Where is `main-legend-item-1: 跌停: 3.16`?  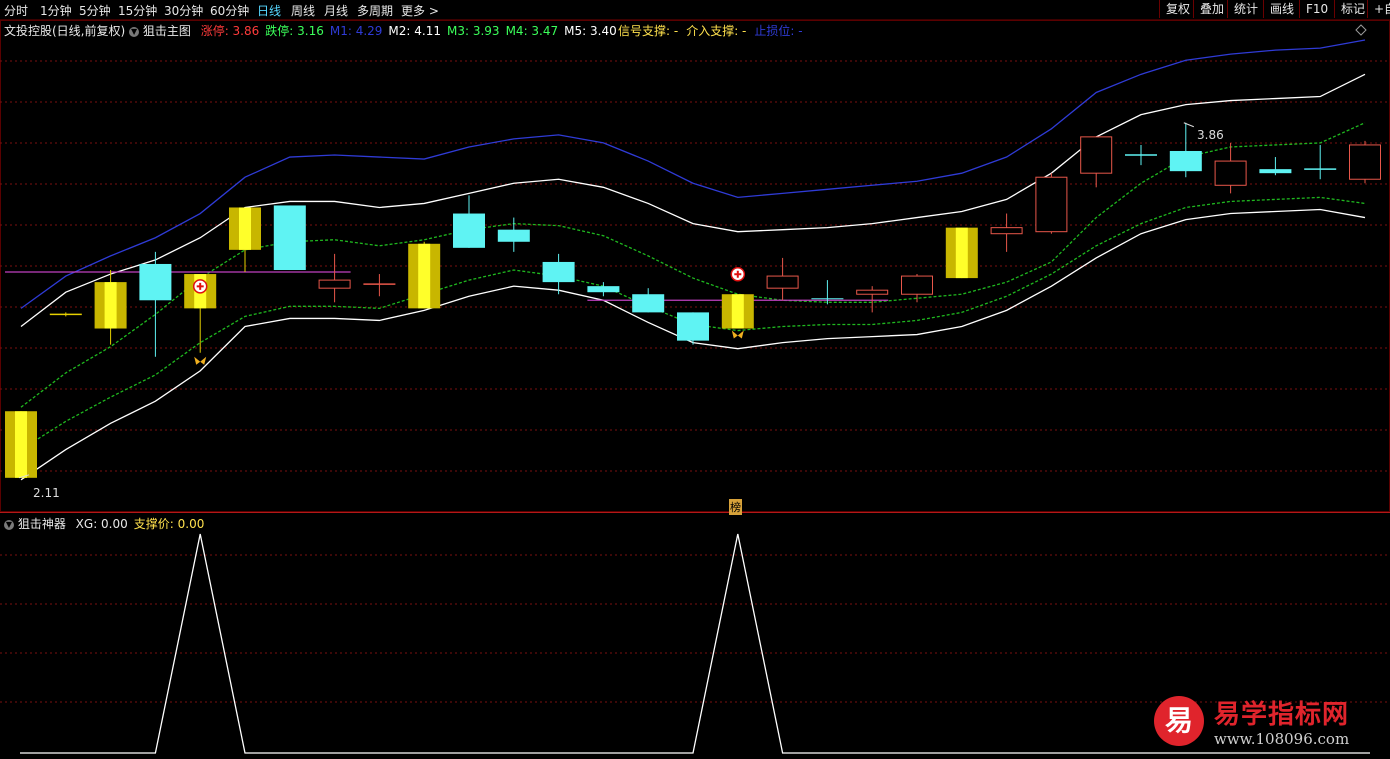 main-legend-item-1: 跌停: 3.16 is located at coordinates (294, 31).